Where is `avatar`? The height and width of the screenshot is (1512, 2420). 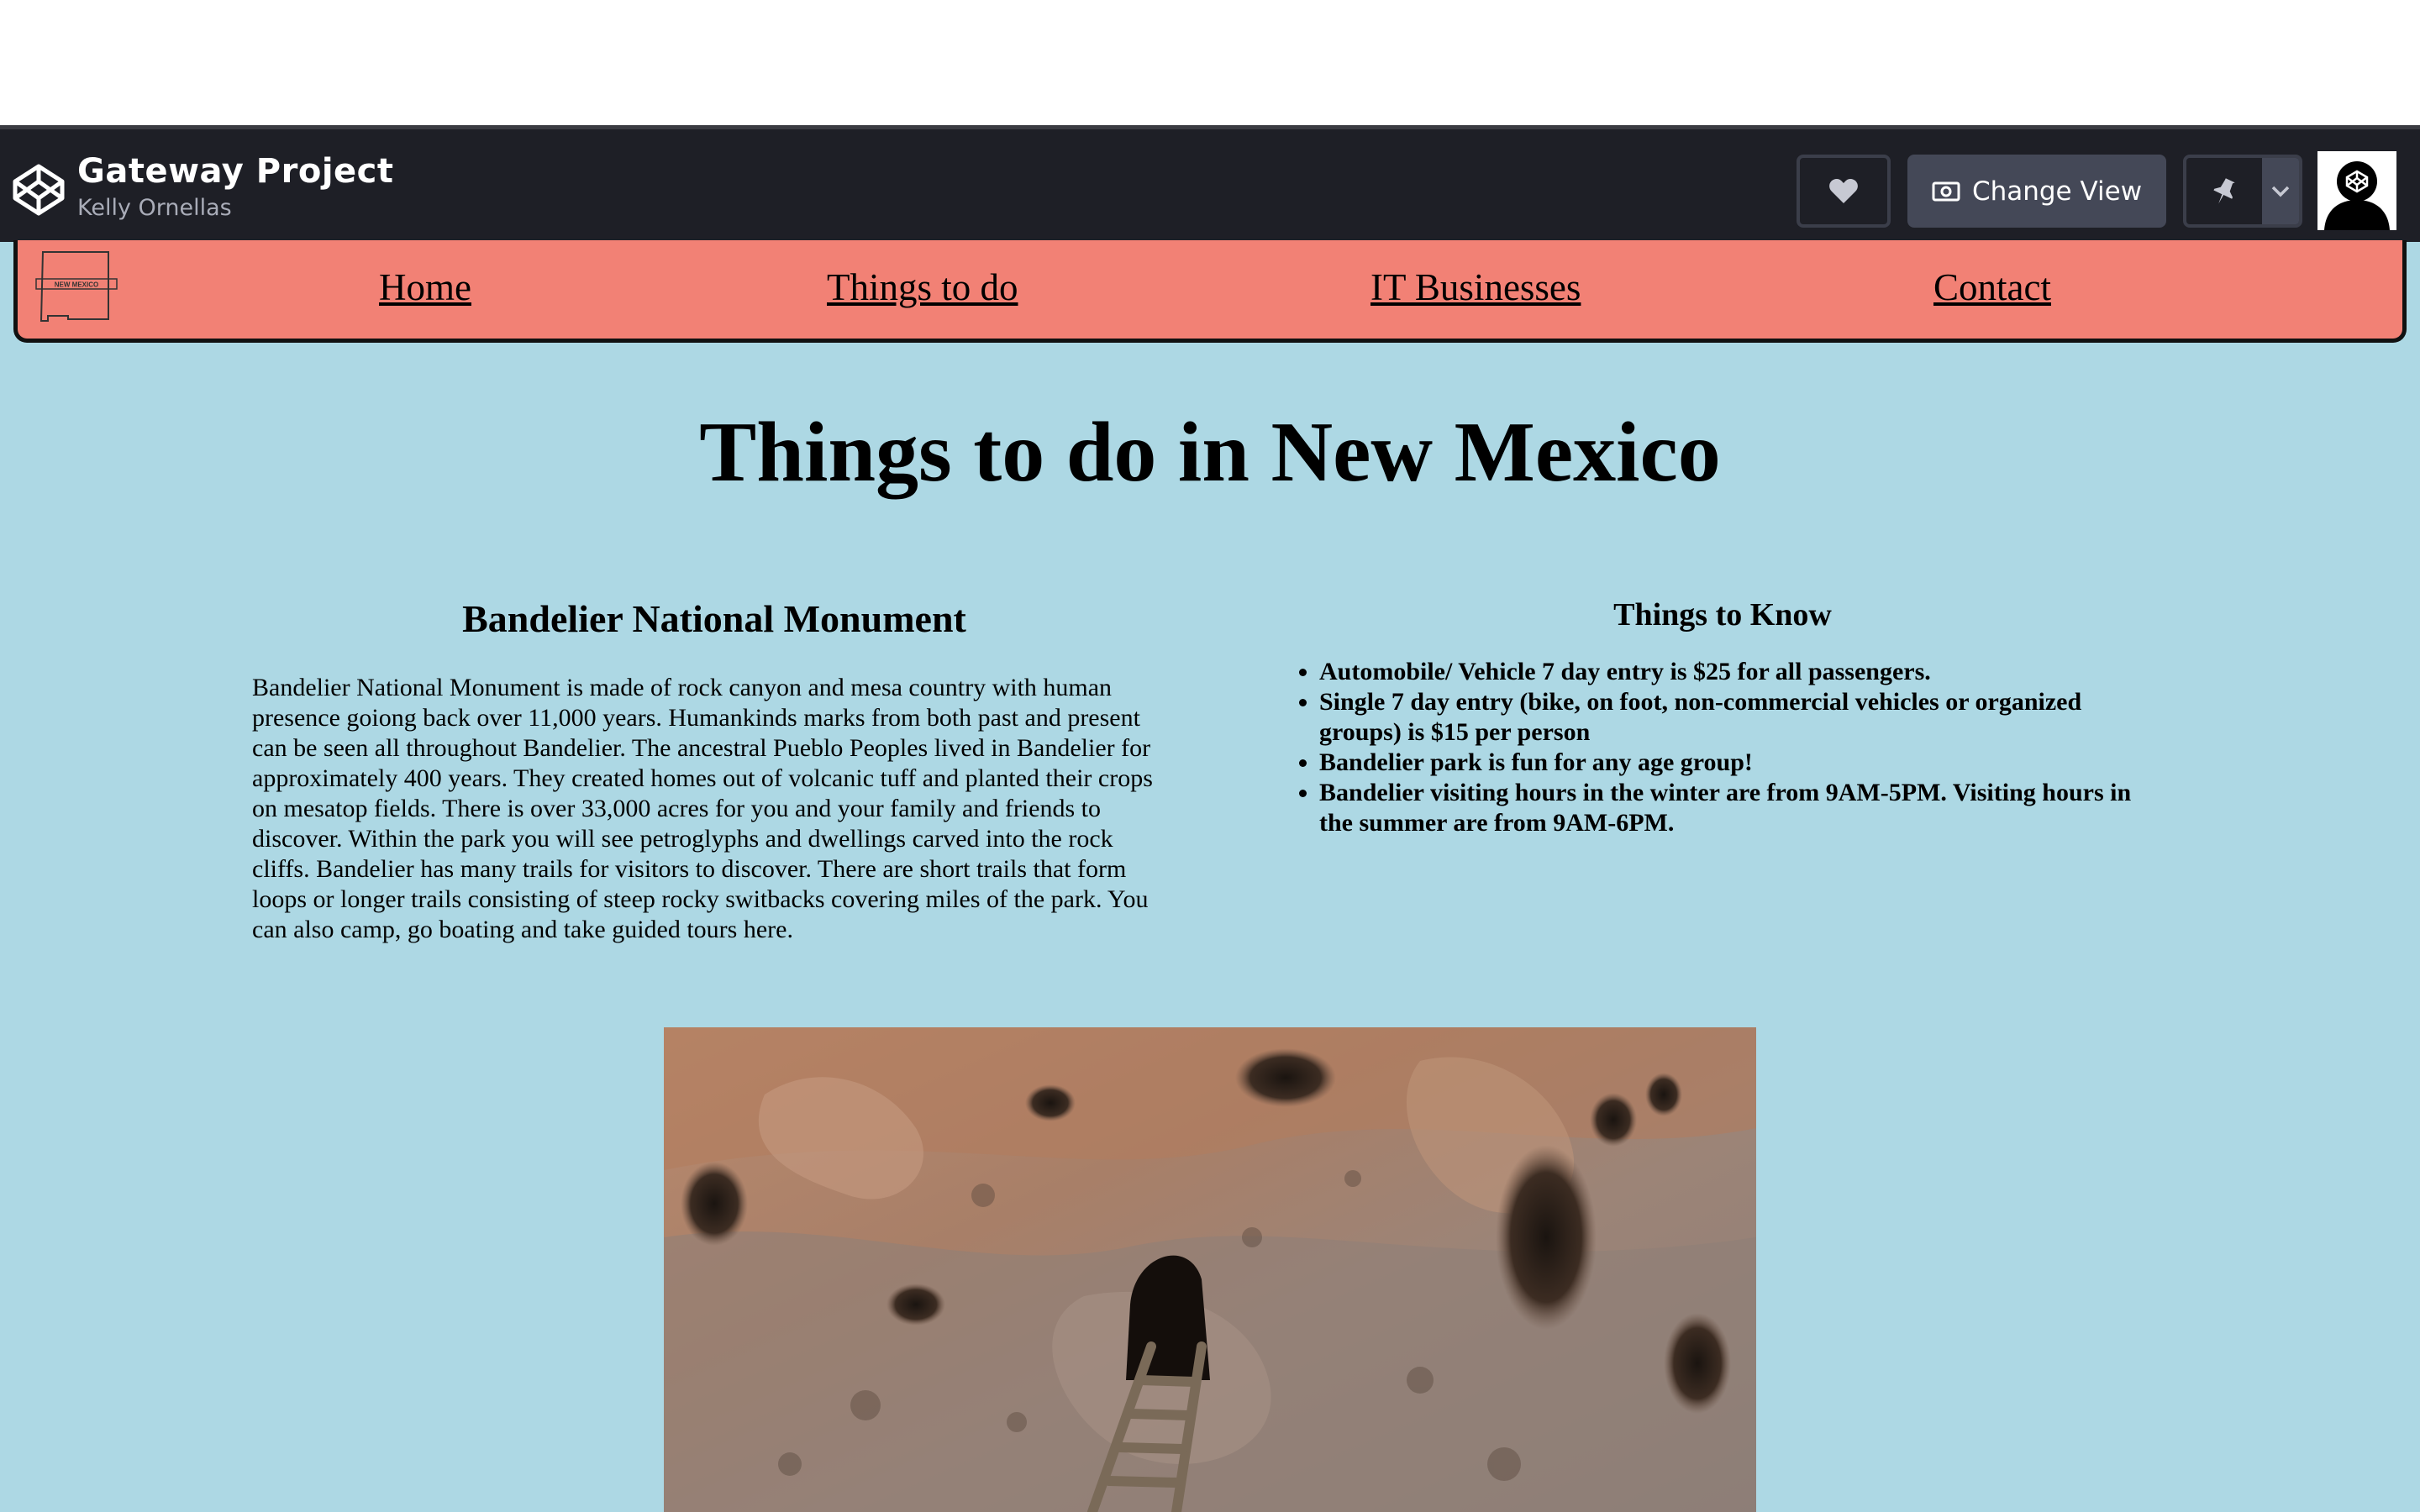 avatar is located at coordinates (2356, 190).